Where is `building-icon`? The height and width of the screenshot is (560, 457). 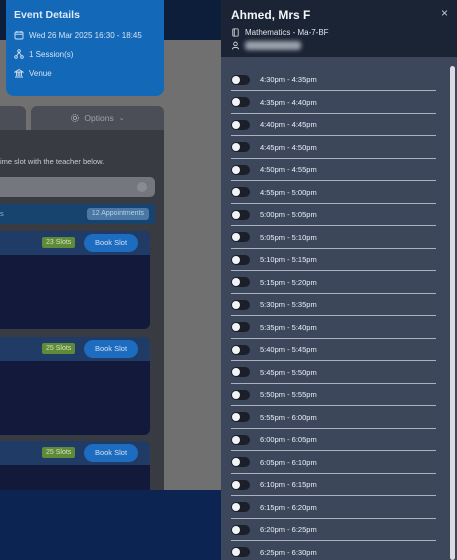 building-icon is located at coordinates (19, 73).